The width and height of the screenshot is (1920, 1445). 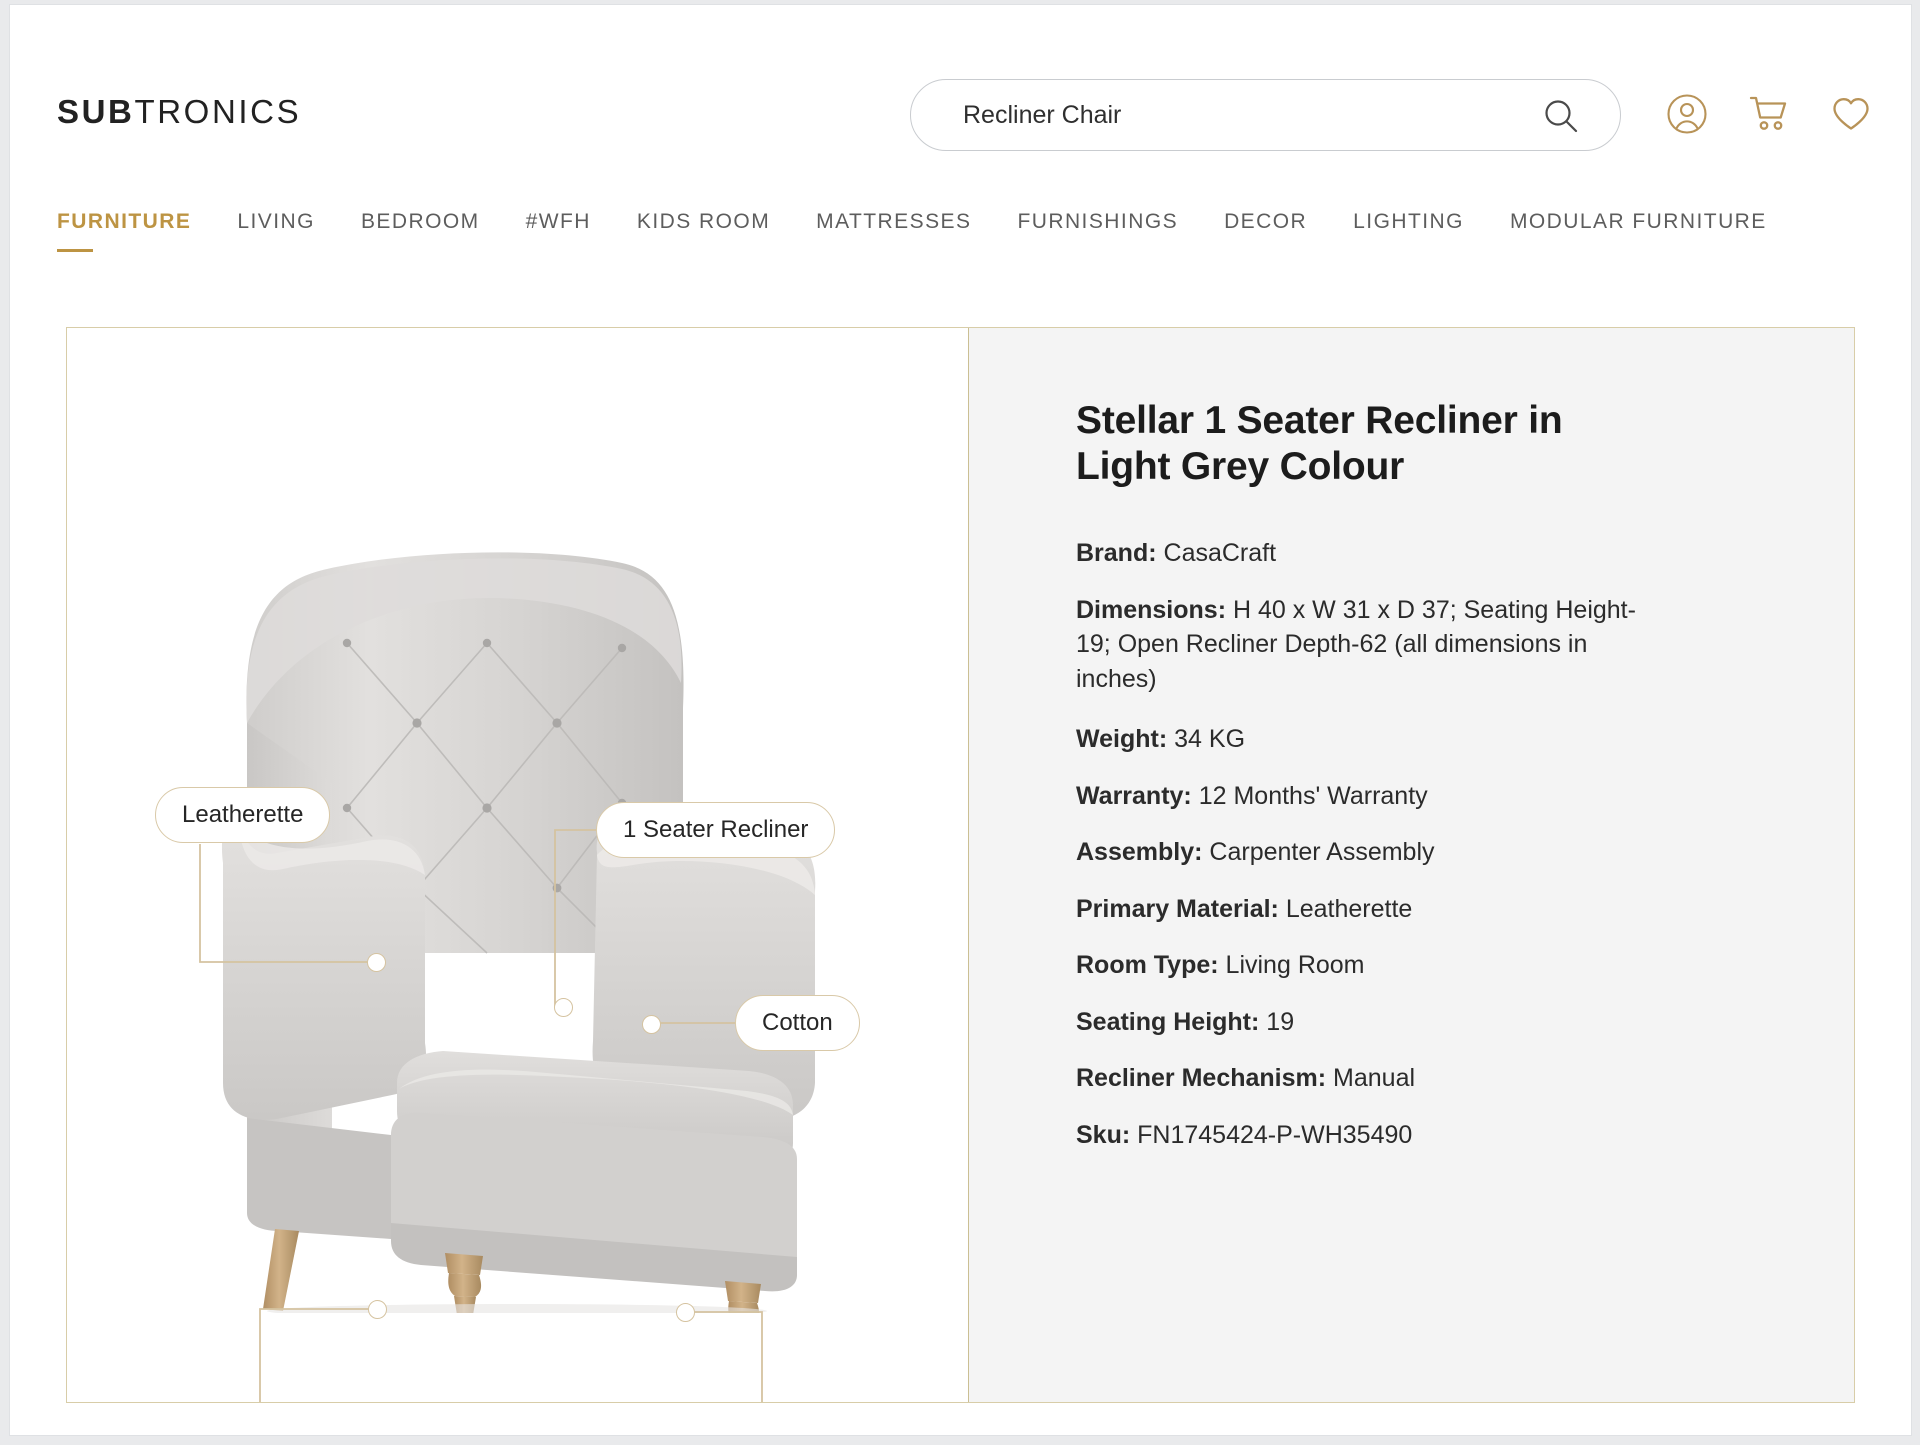 What do you see at coordinates (1201, 1078) in the screenshot?
I see `spec-recliner-mechanism-label: Recliner Mechanism:` at bounding box center [1201, 1078].